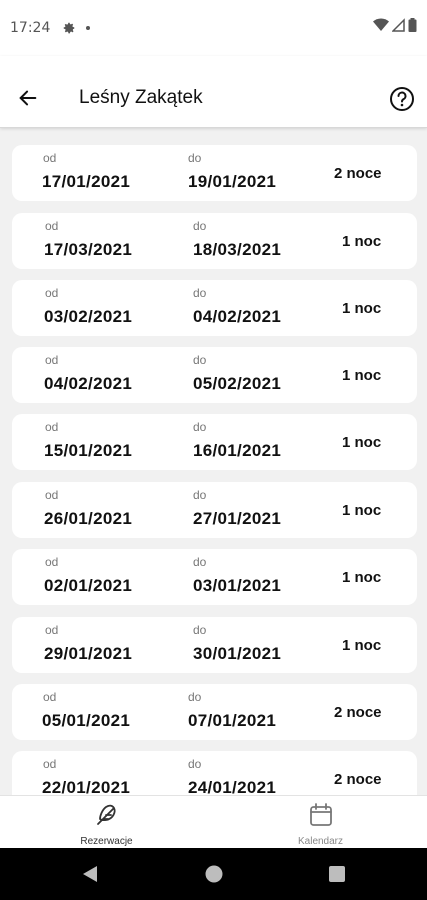 This screenshot has height=900, width=427. Describe the element at coordinates (88, 249) in the screenshot. I see `from-date: 17/03/2021` at that location.